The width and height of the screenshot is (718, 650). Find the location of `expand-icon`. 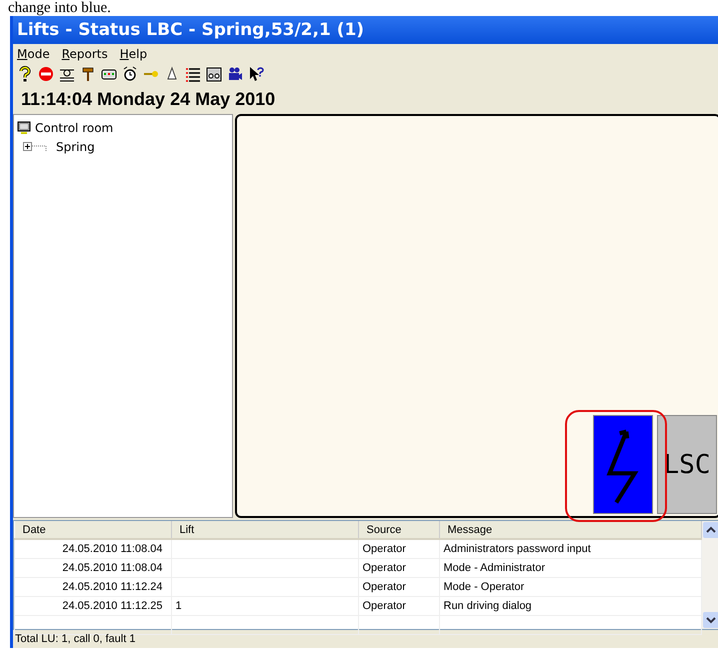

expand-icon is located at coordinates (27, 146).